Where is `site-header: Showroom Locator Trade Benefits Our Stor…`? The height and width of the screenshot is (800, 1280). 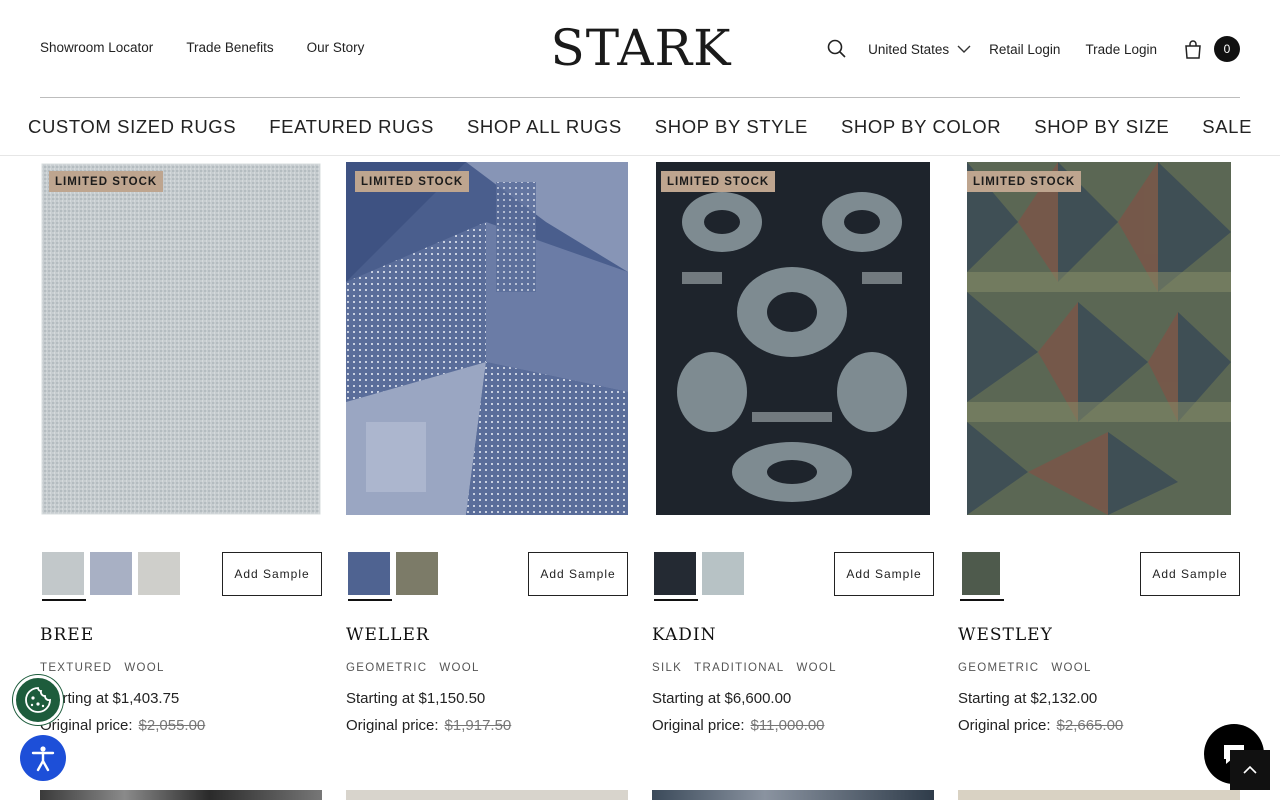 site-header: Showroom Locator Trade Benefits Our Stor… is located at coordinates (640, 48).